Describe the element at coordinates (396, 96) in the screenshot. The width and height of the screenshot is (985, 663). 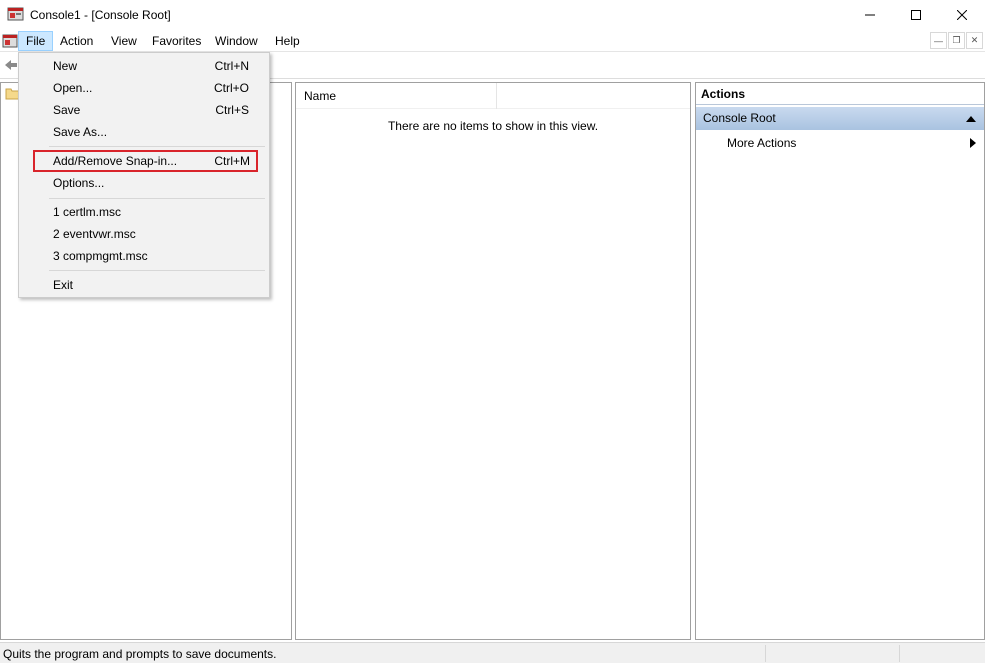
I see `column-header-name: Name` at that location.